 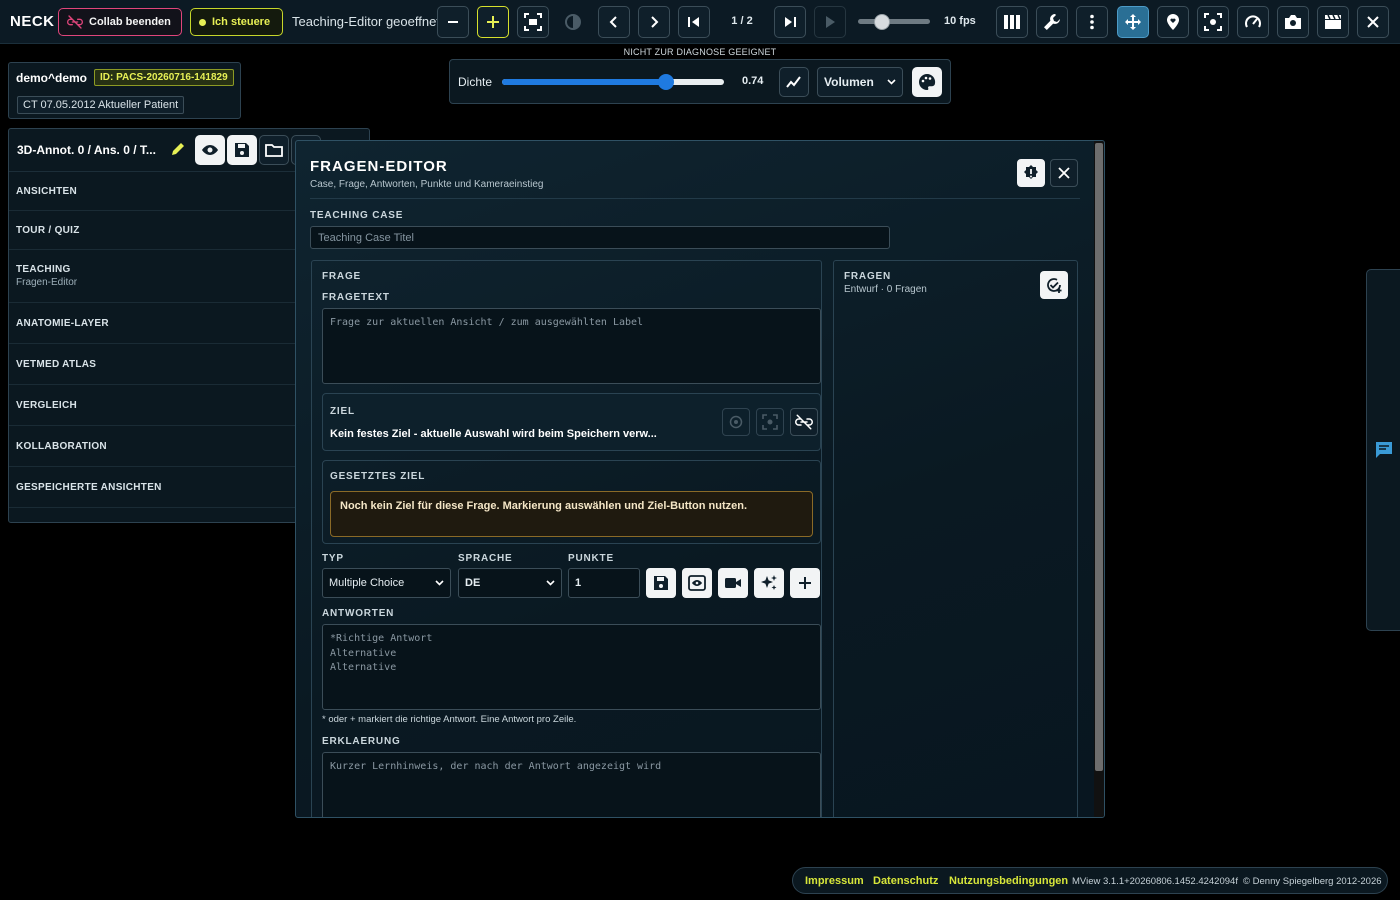 What do you see at coordinates (600, 237) in the screenshot?
I see `teaching-case-input: Teaching Case Titel` at bounding box center [600, 237].